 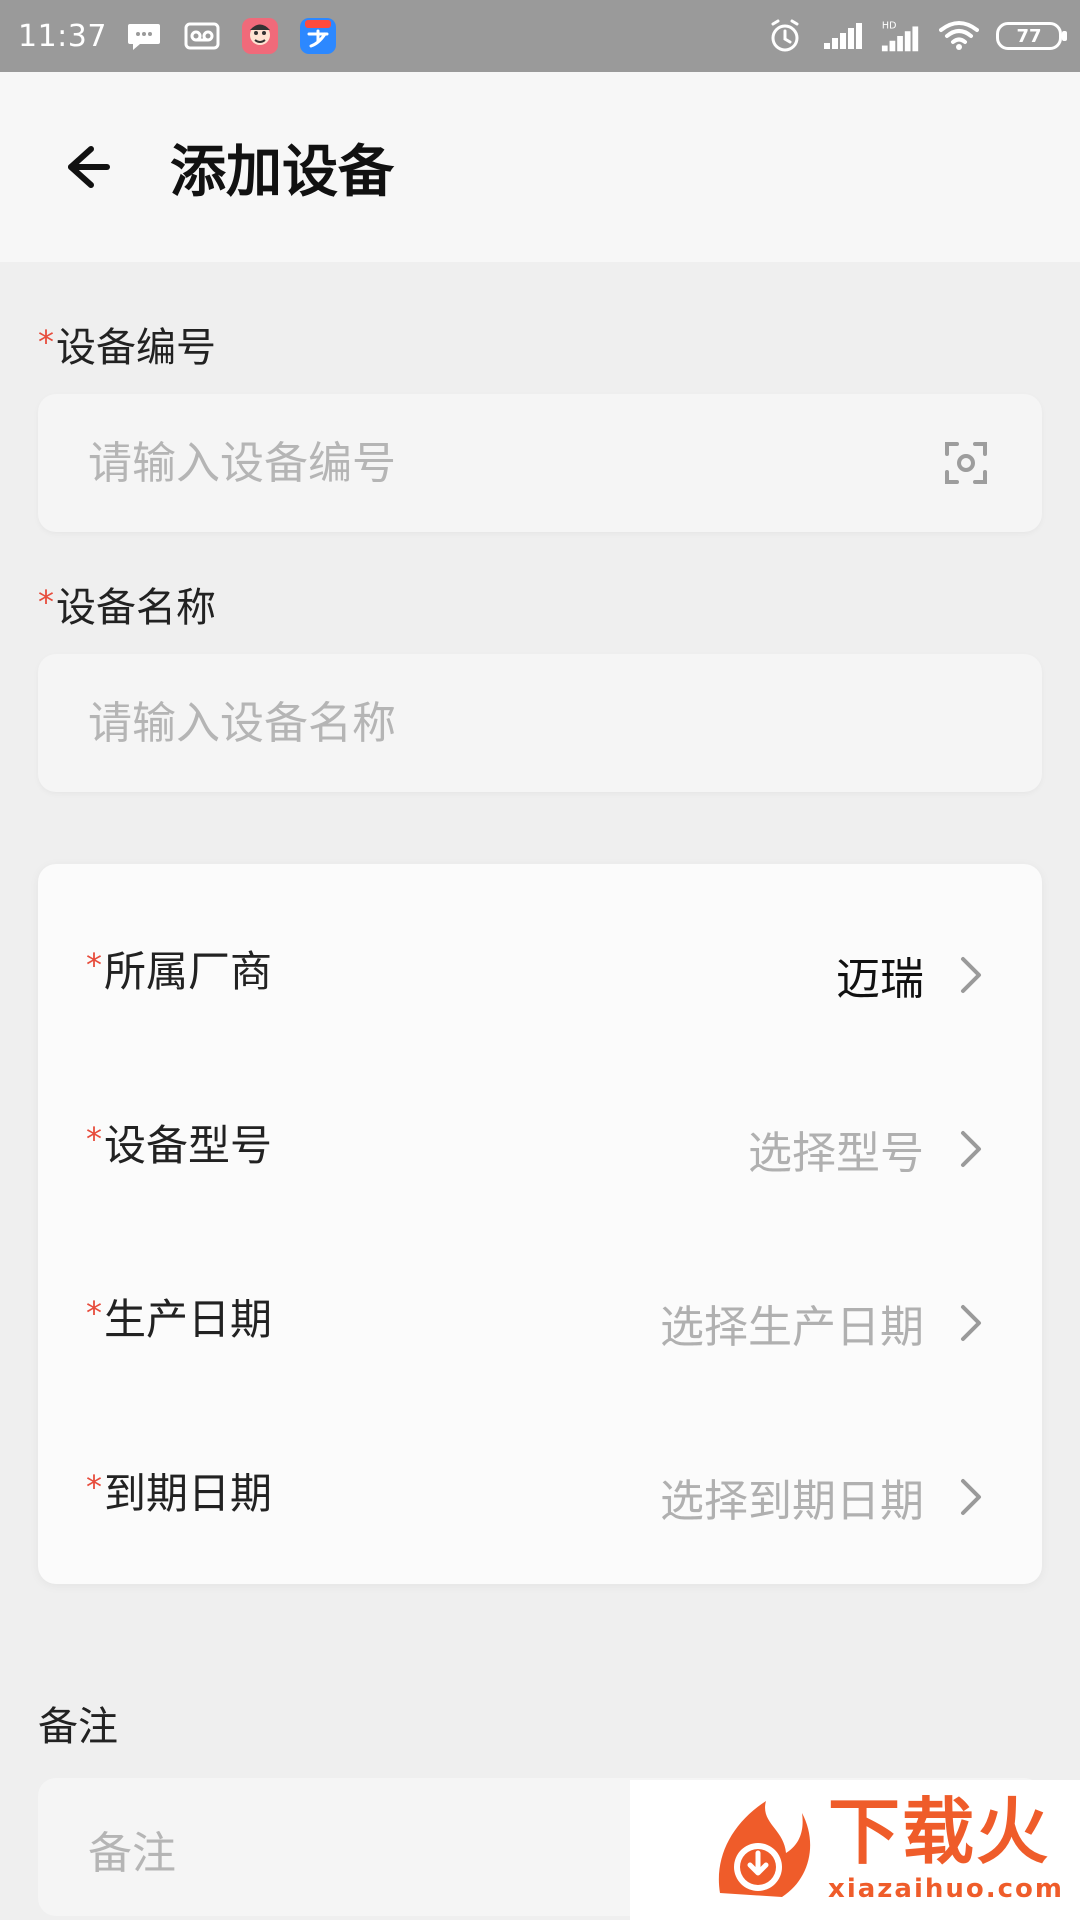 What do you see at coordinates (202, 36) in the screenshot?
I see `voicemail-icon` at bounding box center [202, 36].